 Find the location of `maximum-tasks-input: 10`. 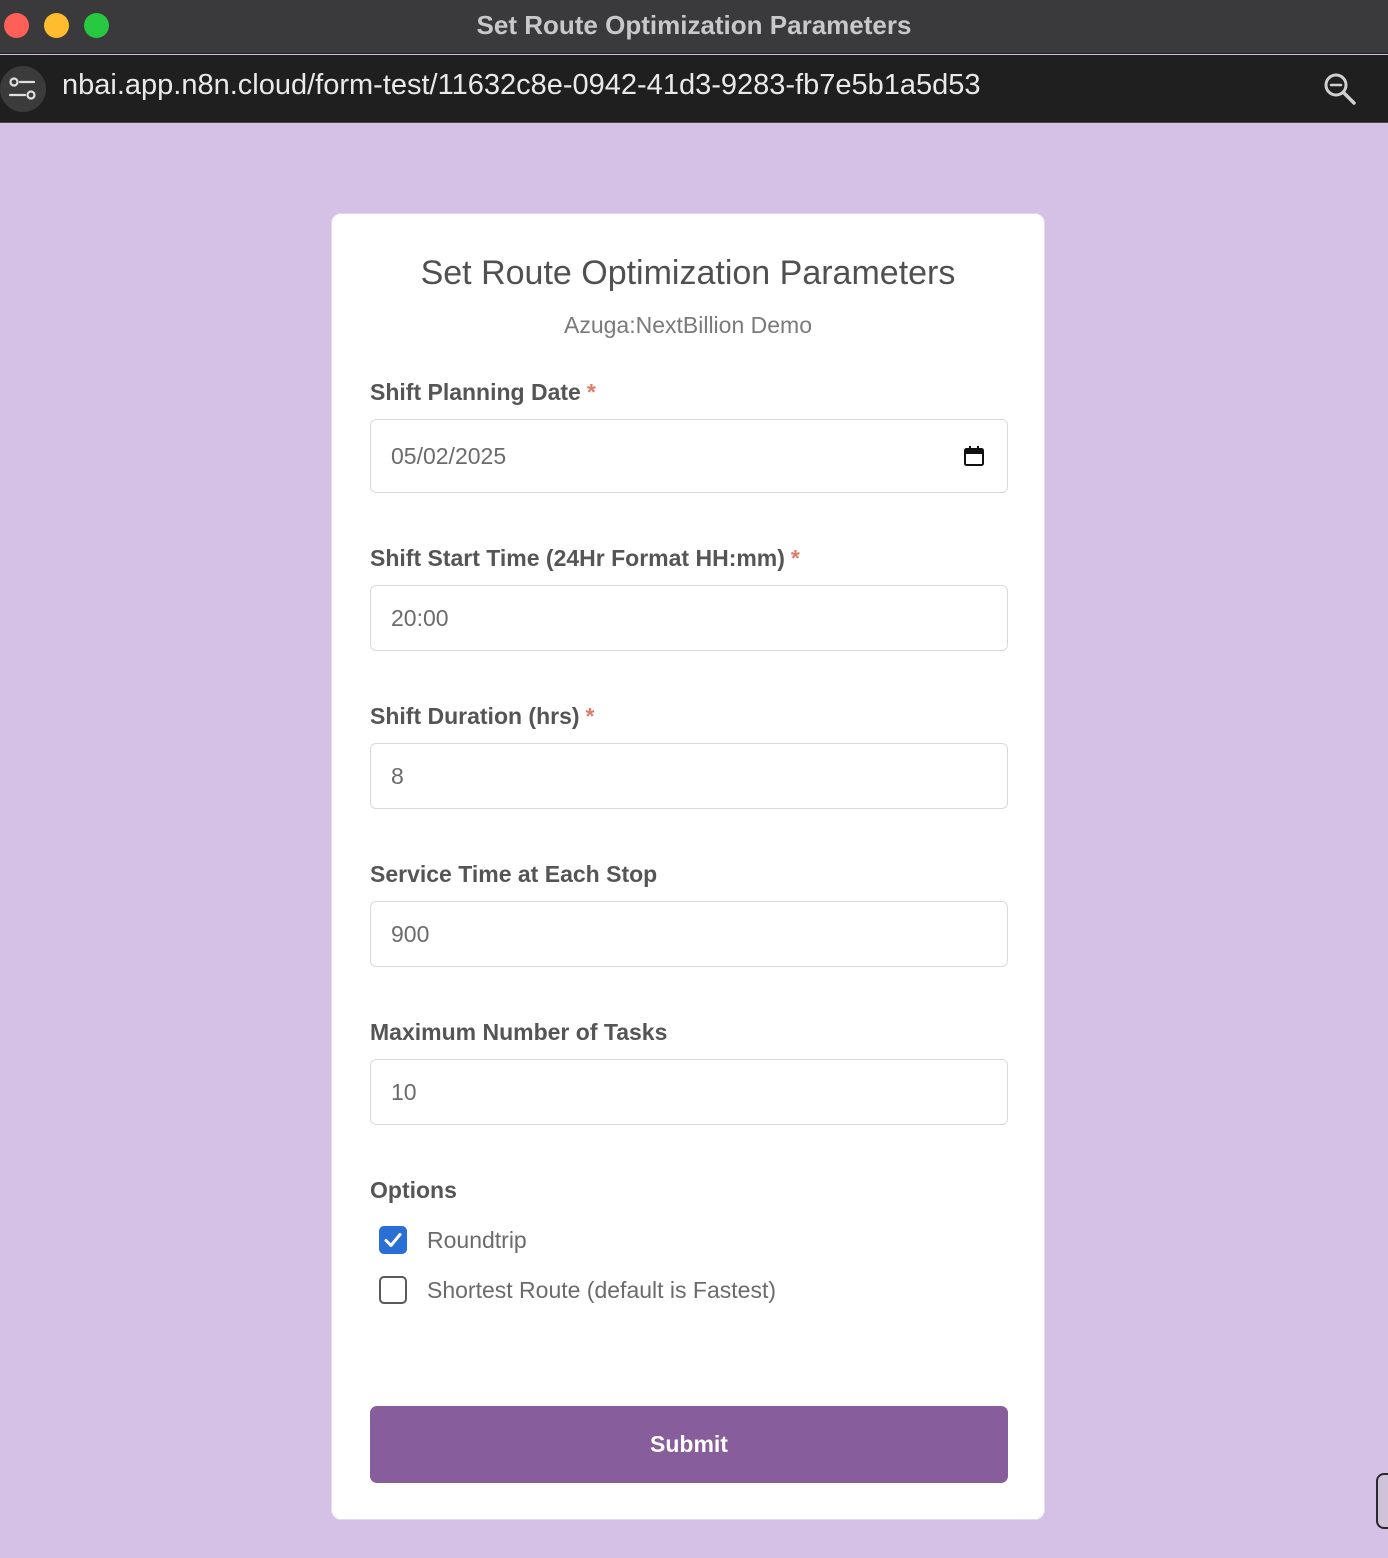

maximum-tasks-input: 10 is located at coordinates (689, 1092).